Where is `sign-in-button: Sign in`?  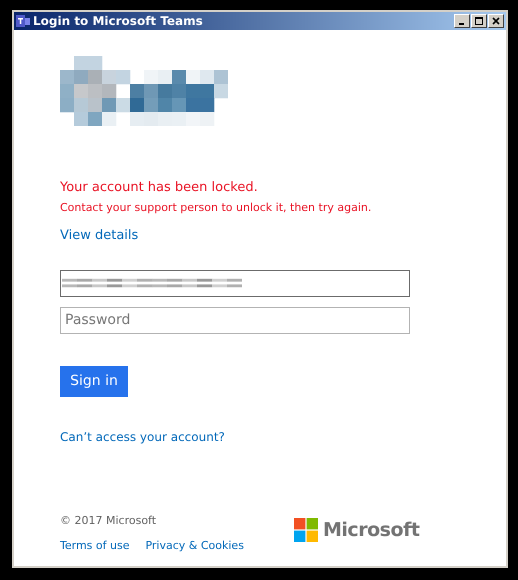 sign-in-button: Sign in is located at coordinates (94, 381).